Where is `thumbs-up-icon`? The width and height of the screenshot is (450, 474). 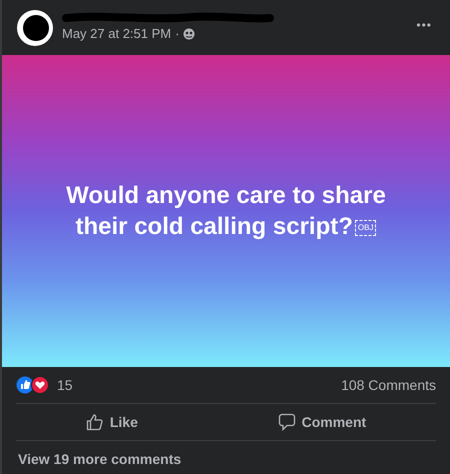
thumbs-up-icon is located at coordinates (95, 422).